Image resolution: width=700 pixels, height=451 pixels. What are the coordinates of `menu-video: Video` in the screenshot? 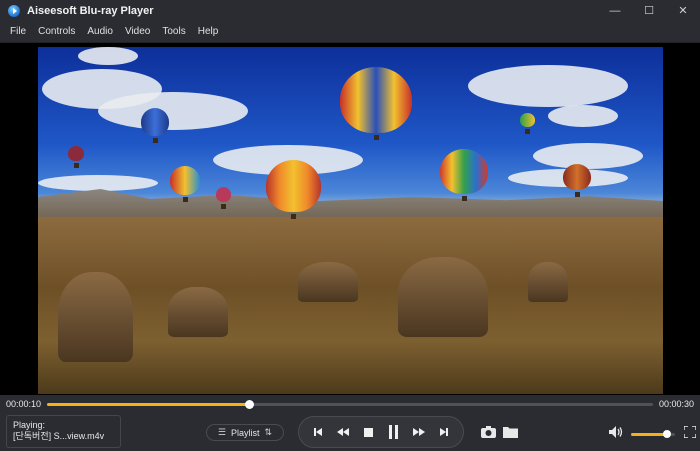 It's located at (137, 32).